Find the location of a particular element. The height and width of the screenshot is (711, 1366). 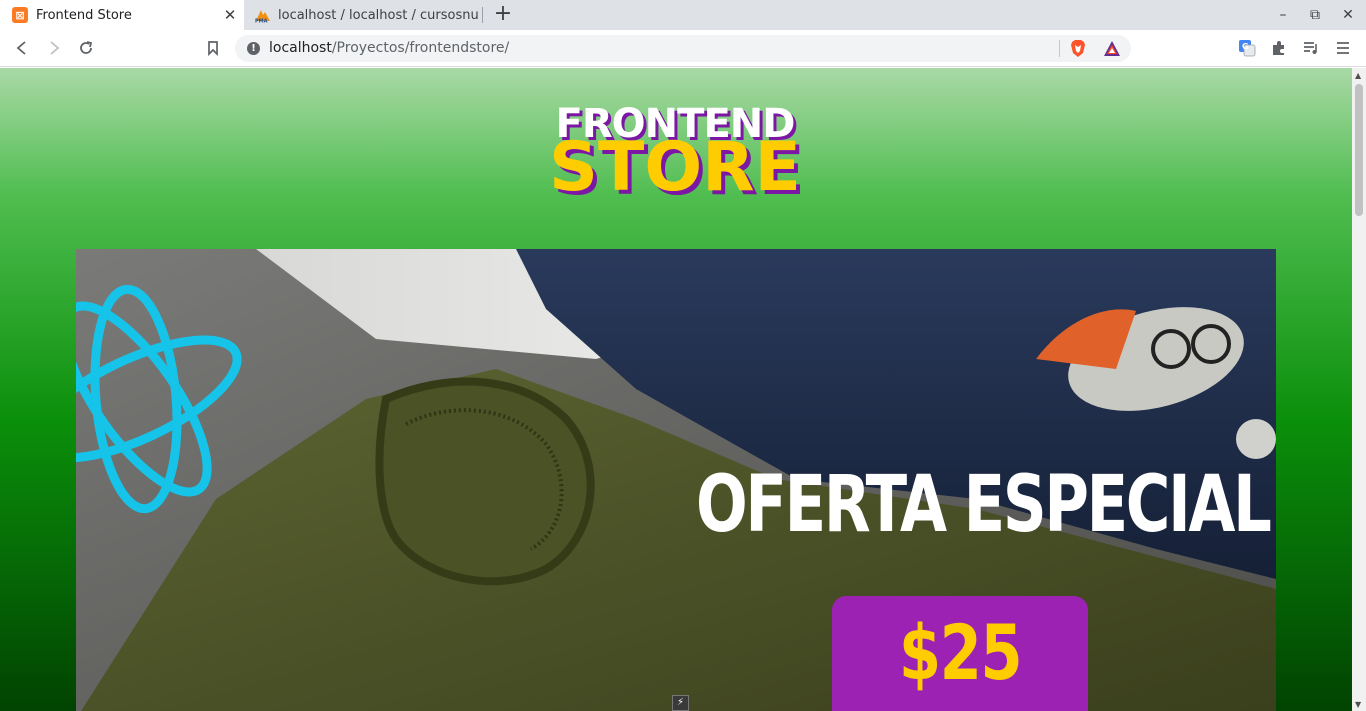

address-bar: ! localhost/Proyectos/frontendstore/ is located at coordinates (683, 48).